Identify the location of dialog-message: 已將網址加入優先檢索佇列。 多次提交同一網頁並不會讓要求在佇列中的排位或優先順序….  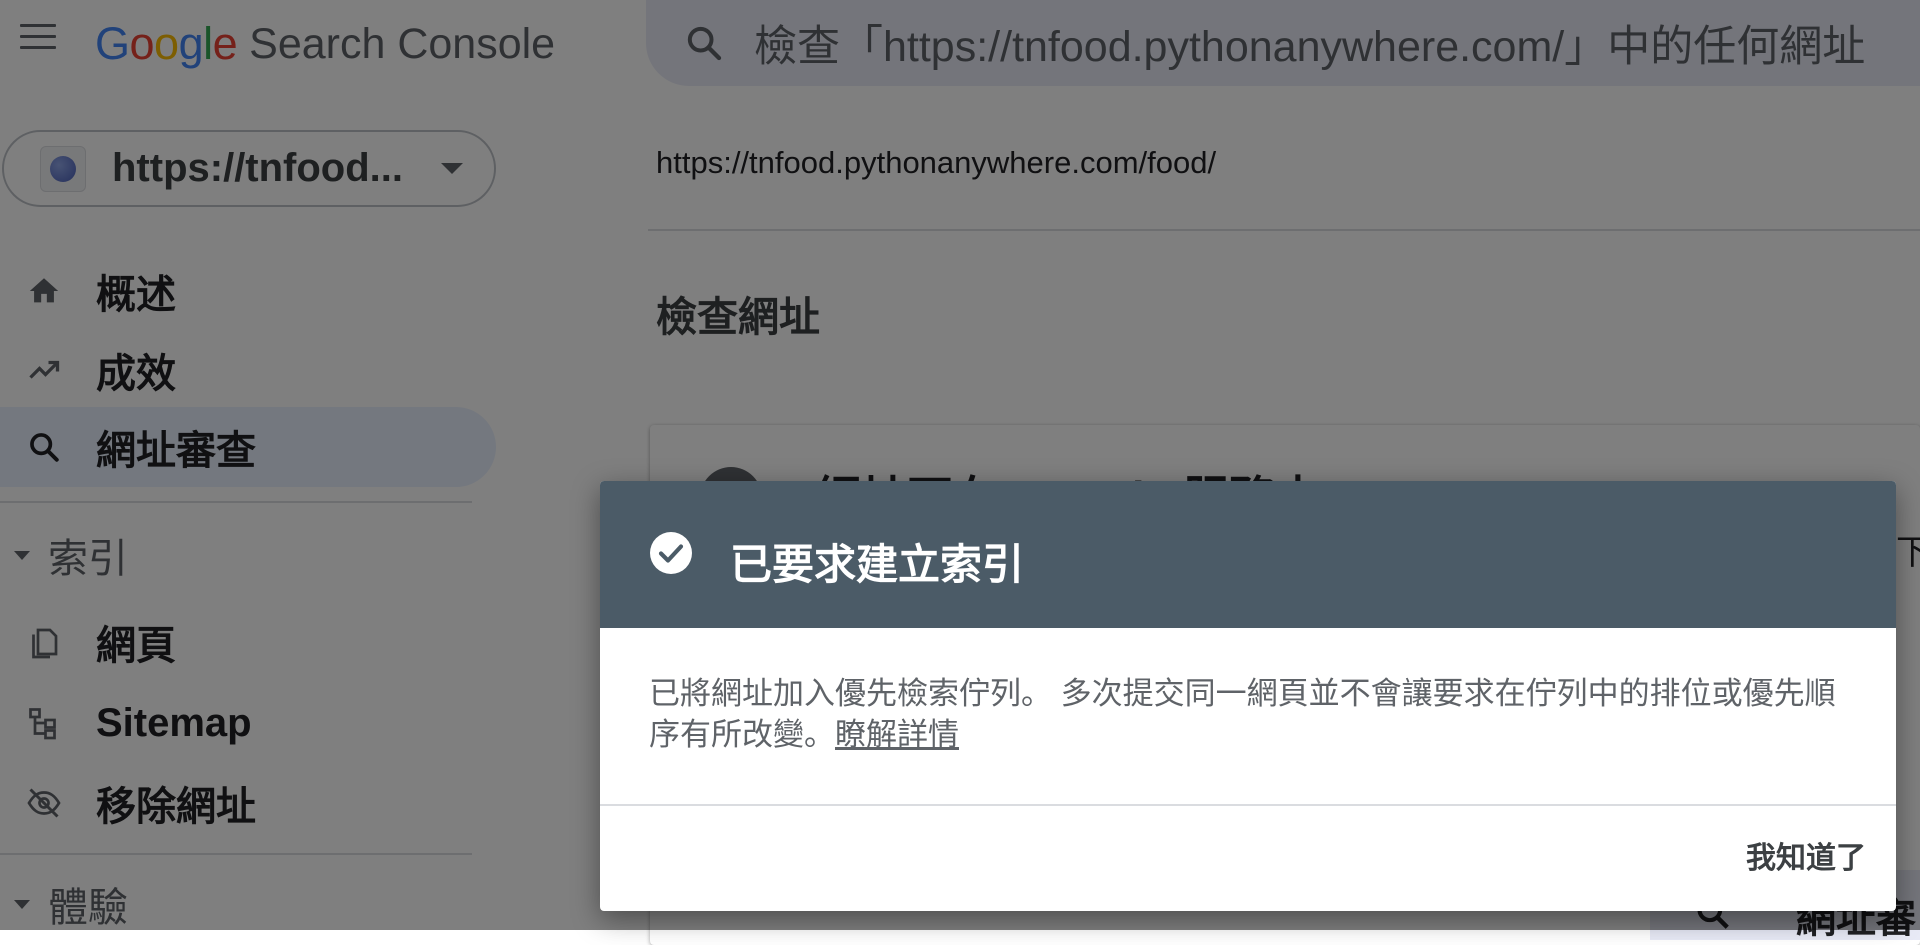
(1242, 714).